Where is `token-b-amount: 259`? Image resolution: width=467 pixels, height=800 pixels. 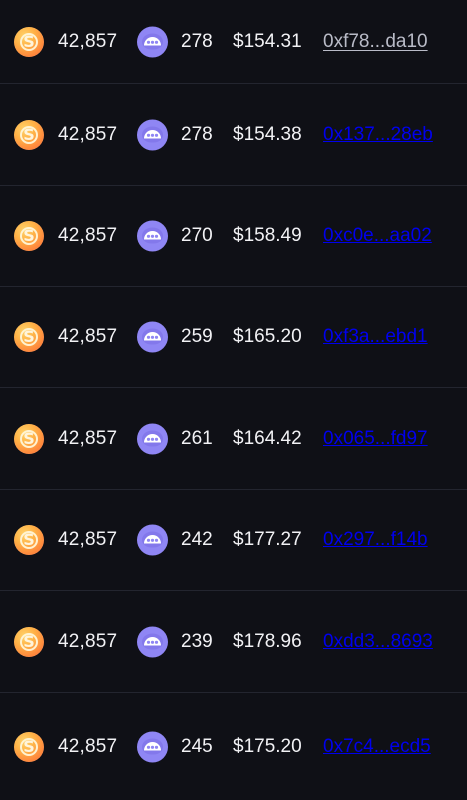 token-b-amount: 259 is located at coordinates (197, 336).